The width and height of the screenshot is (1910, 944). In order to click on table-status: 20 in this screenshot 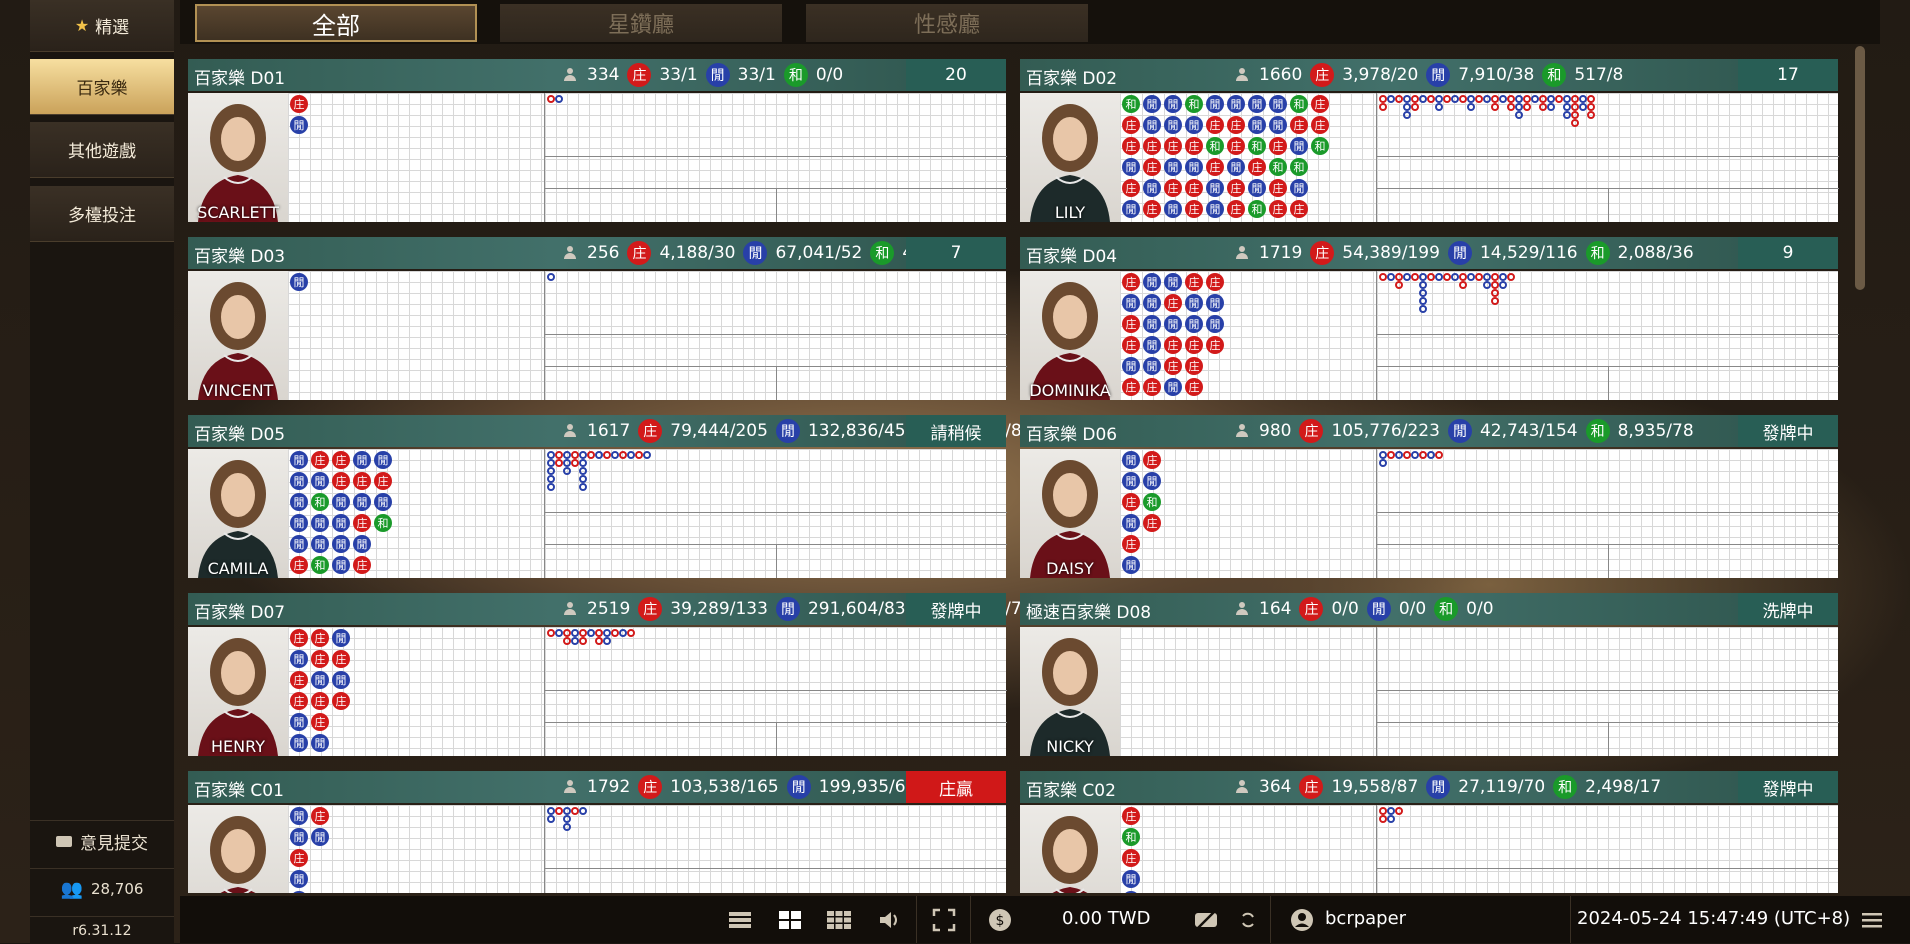, I will do `click(956, 75)`.